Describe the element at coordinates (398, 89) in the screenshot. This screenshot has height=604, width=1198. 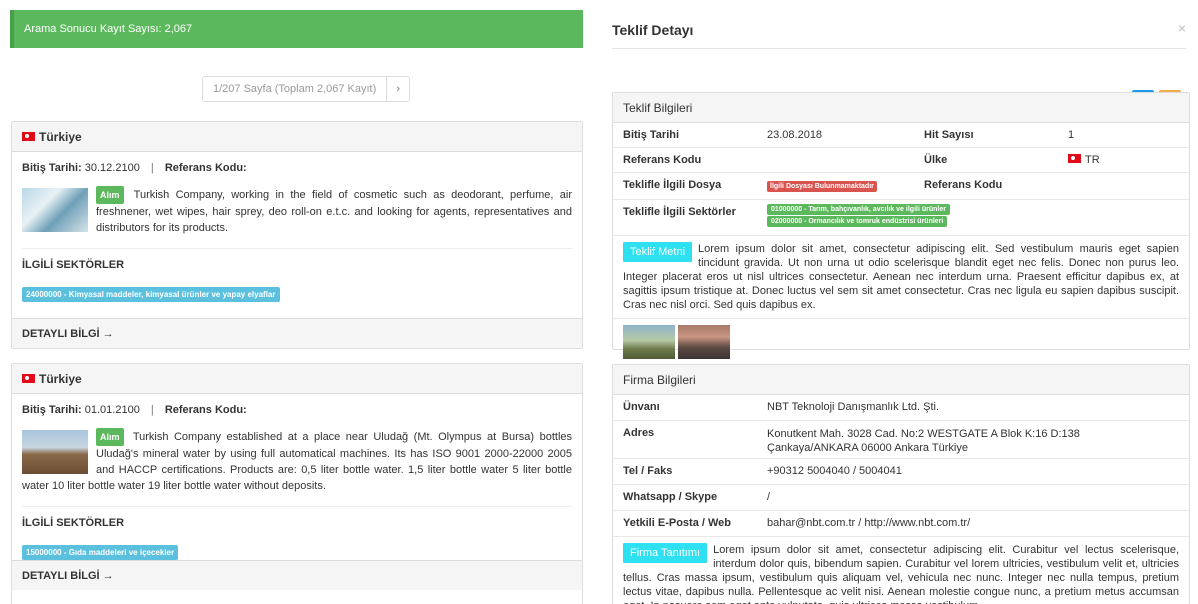
I see `next-page-button: ›` at that location.